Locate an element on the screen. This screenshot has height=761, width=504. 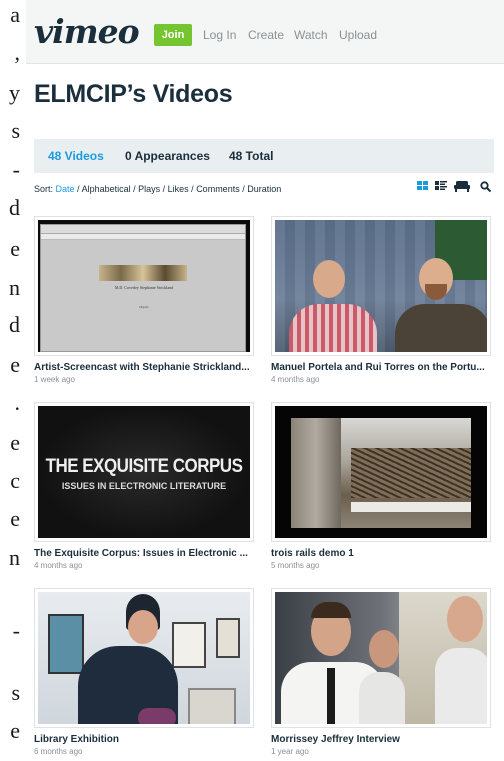
search-icon is located at coordinates (485, 188).